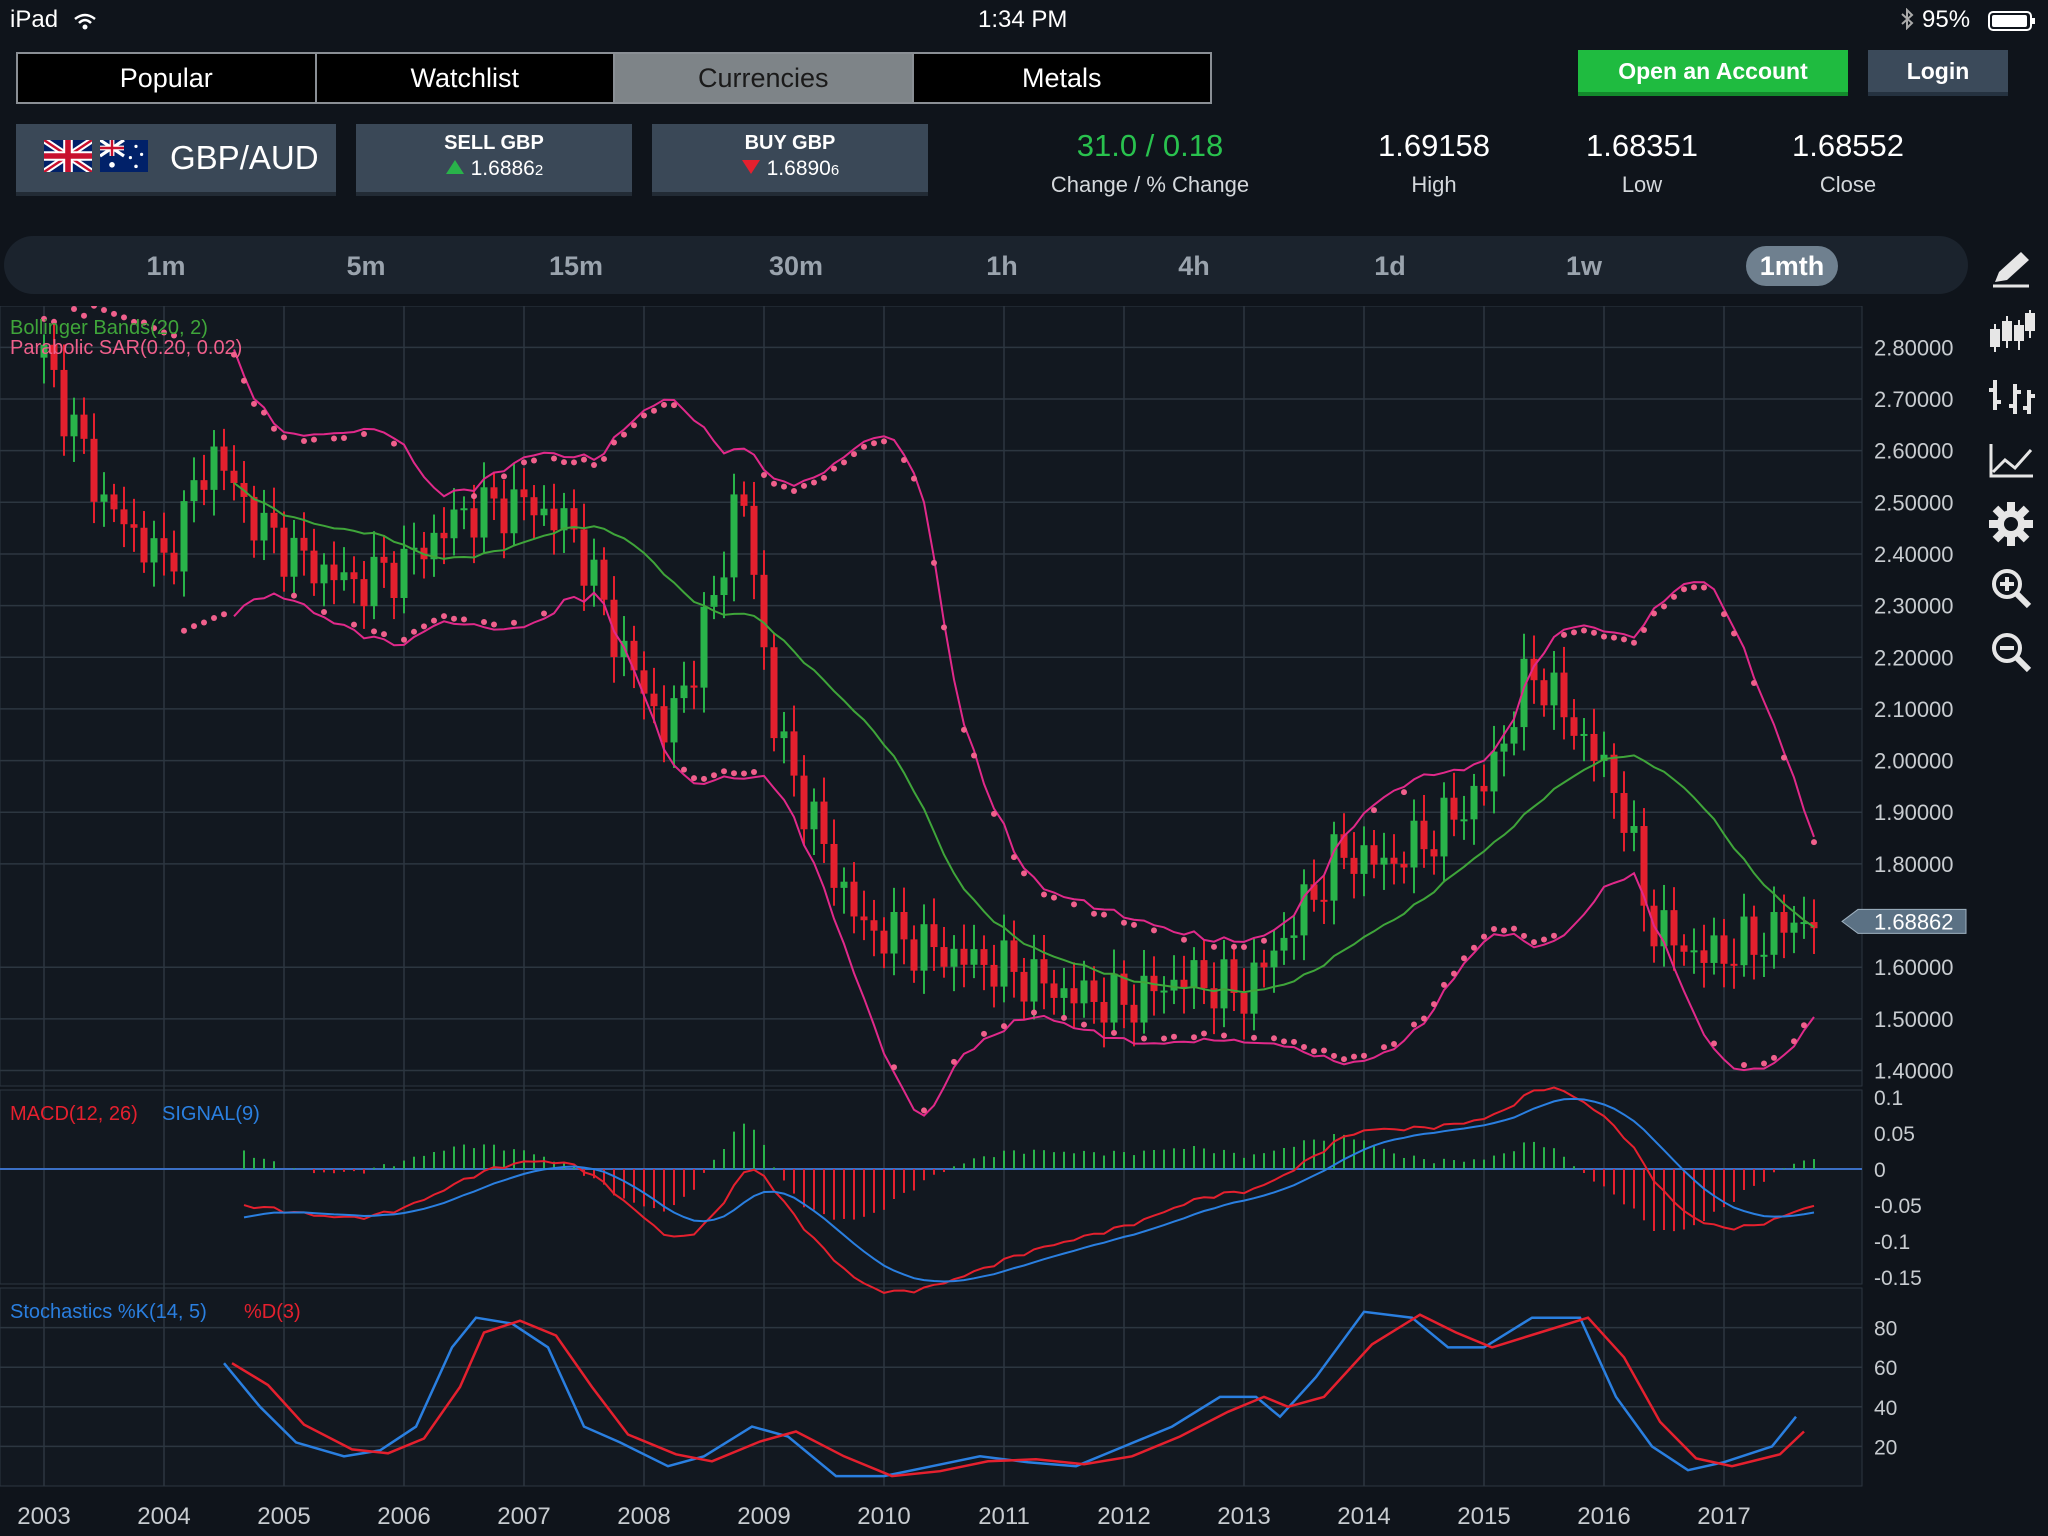 This screenshot has height=1536, width=2048. I want to click on line-chart-icon, so click(2011, 460).